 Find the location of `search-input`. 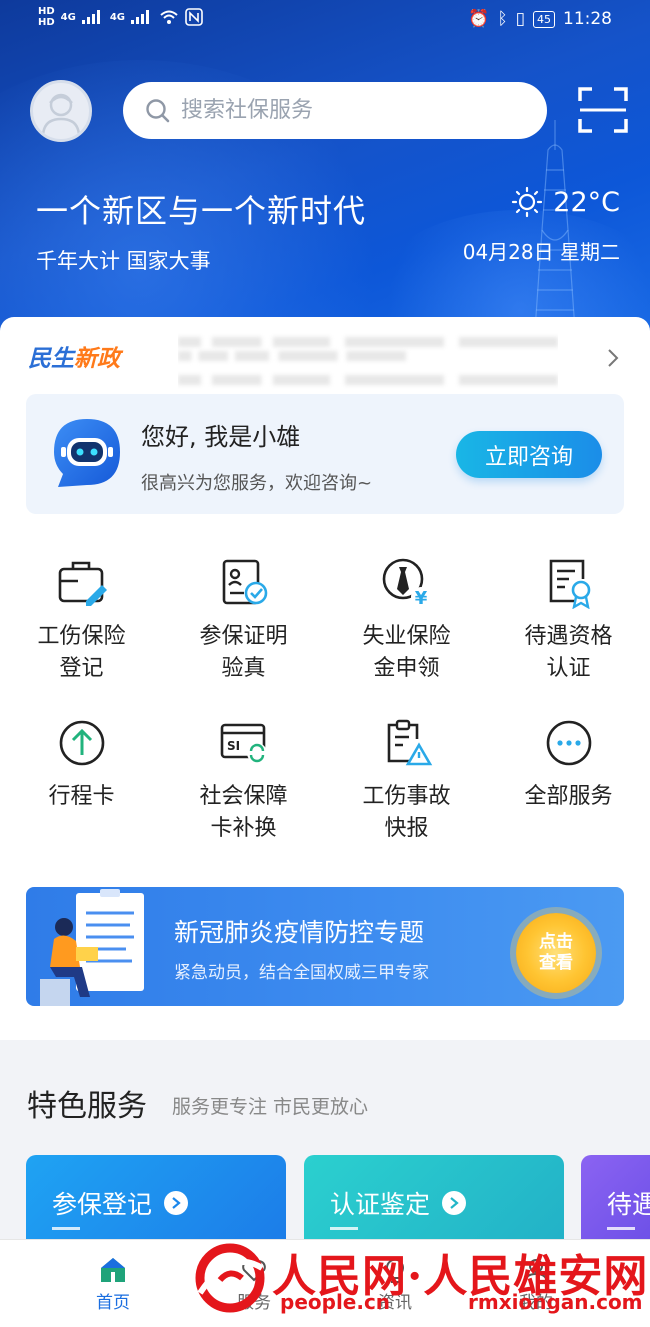

search-input is located at coordinates (351, 110).